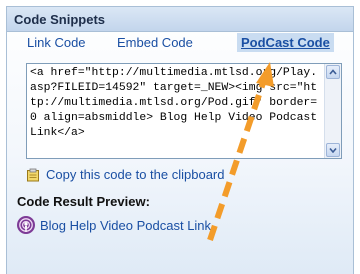 This screenshot has width=360, height=274. What do you see at coordinates (125, 225) in the screenshot?
I see `podcast-link: Blog Help Video Podcast Link` at bounding box center [125, 225].